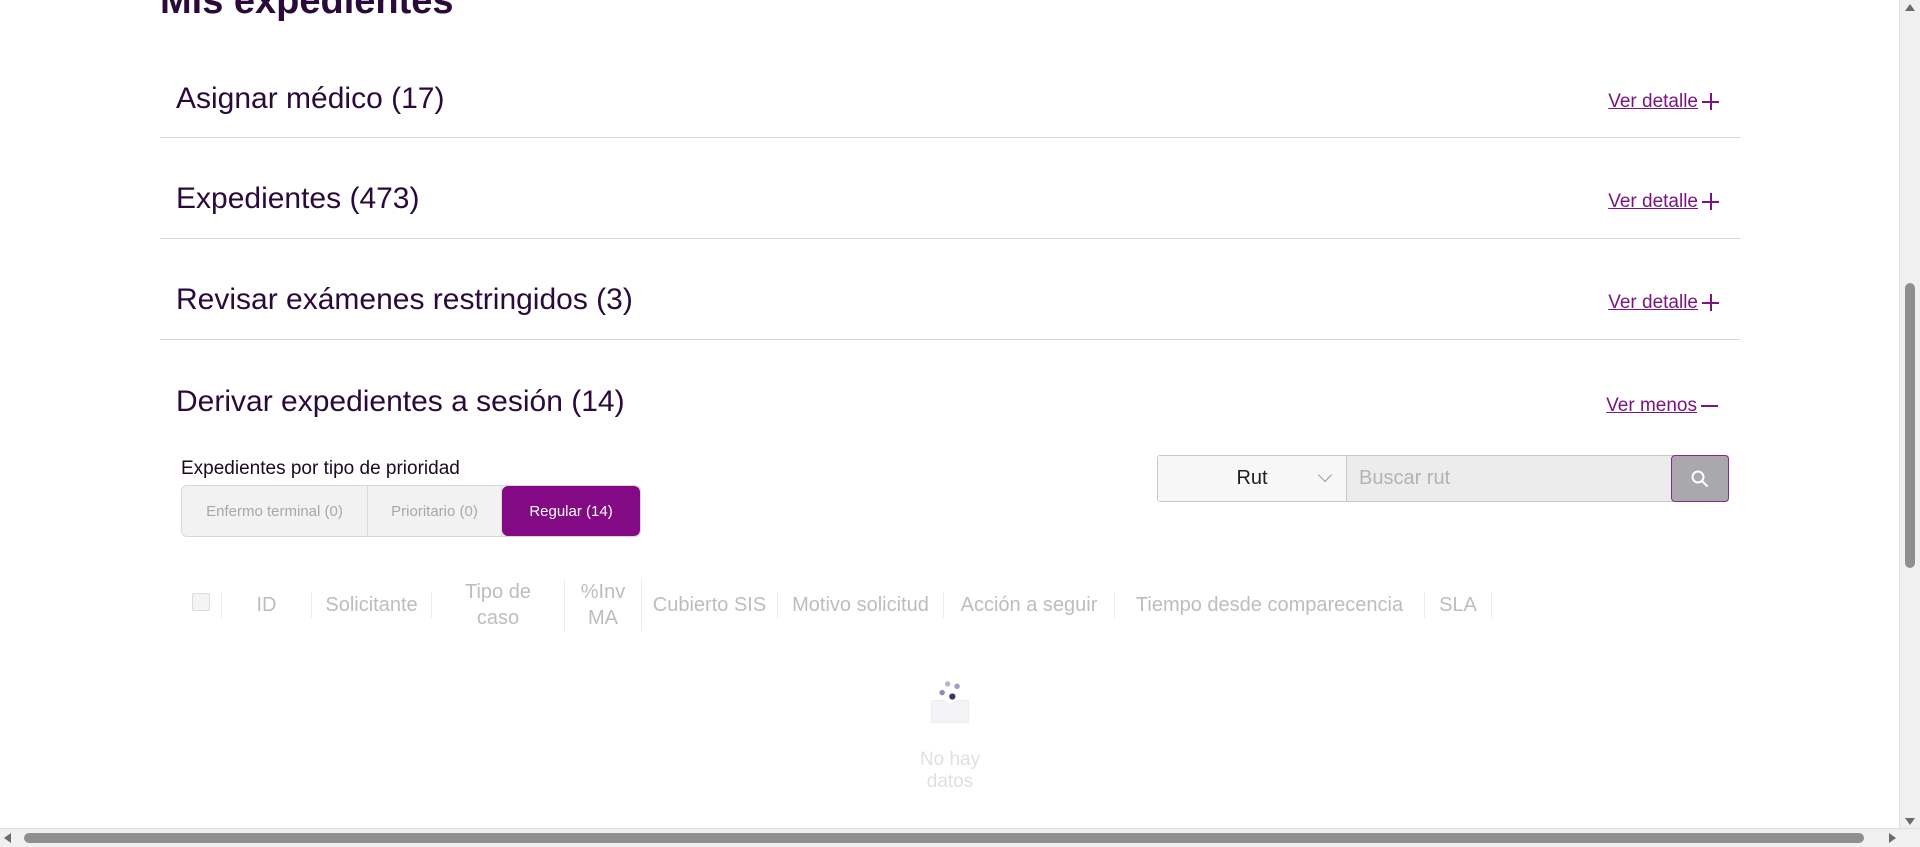 Image resolution: width=1920 pixels, height=847 pixels. Describe the element at coordinates (400, 401) in the screenshot. I see `section-title-derivar: Derivar expedientes a sesión (14)` at that location.